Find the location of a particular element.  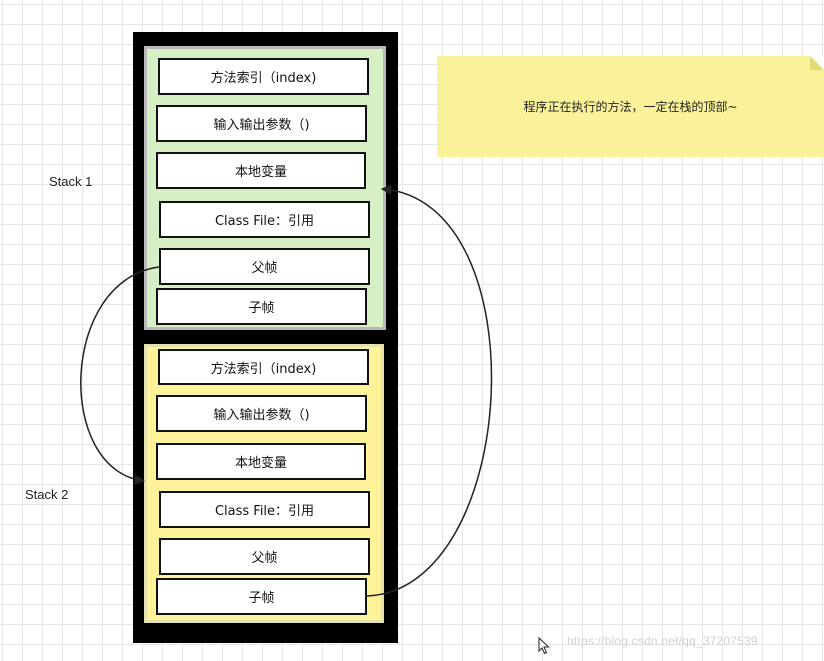

frame-2-io-params: 输入输出参数（) is located at coordinates (261, 413).